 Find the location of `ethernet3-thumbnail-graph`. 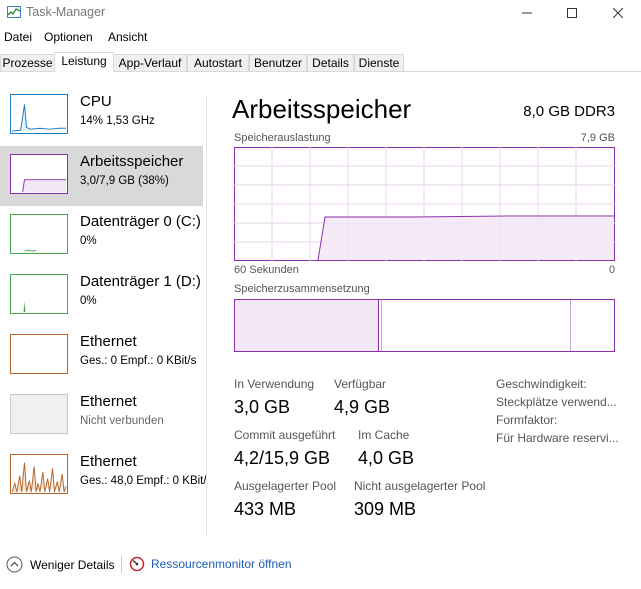

ethernet3-thumbnail-graph is located at coordinates (39, 474).